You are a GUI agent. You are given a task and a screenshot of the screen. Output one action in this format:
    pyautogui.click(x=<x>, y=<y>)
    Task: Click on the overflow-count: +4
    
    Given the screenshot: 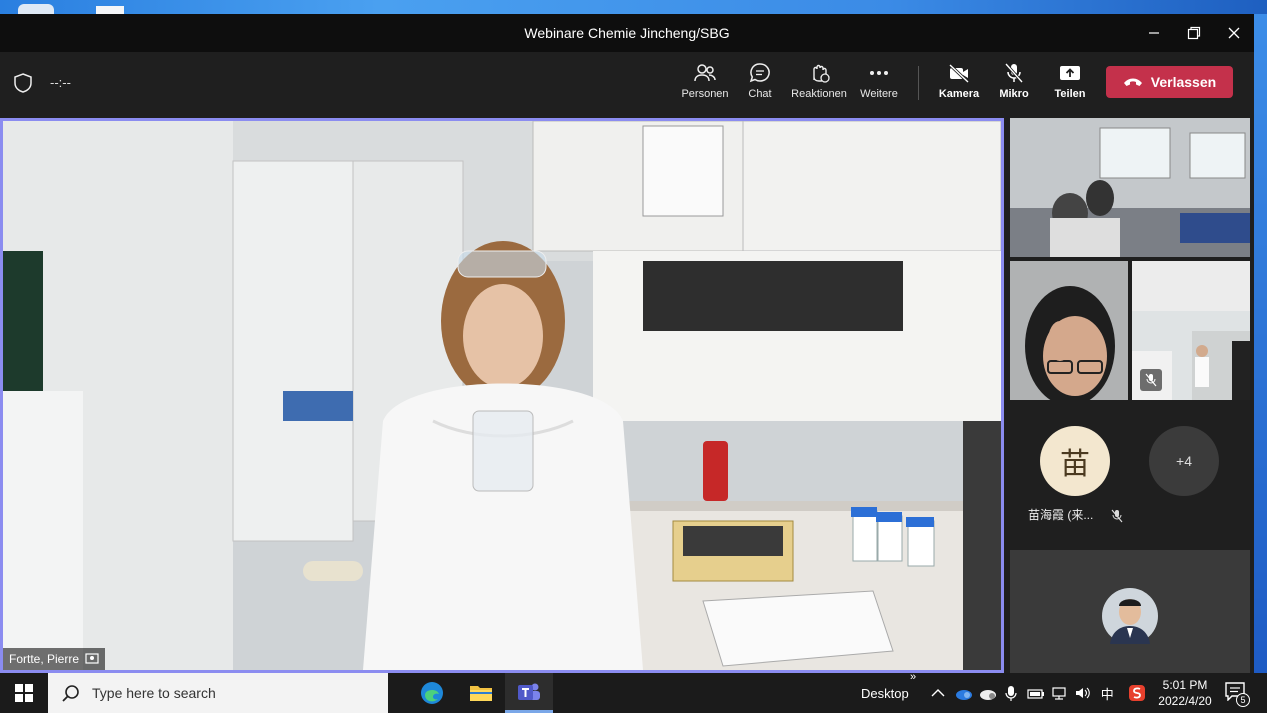 What is the action you would take?
    pyautogui.click(x=1184, y=461)
    